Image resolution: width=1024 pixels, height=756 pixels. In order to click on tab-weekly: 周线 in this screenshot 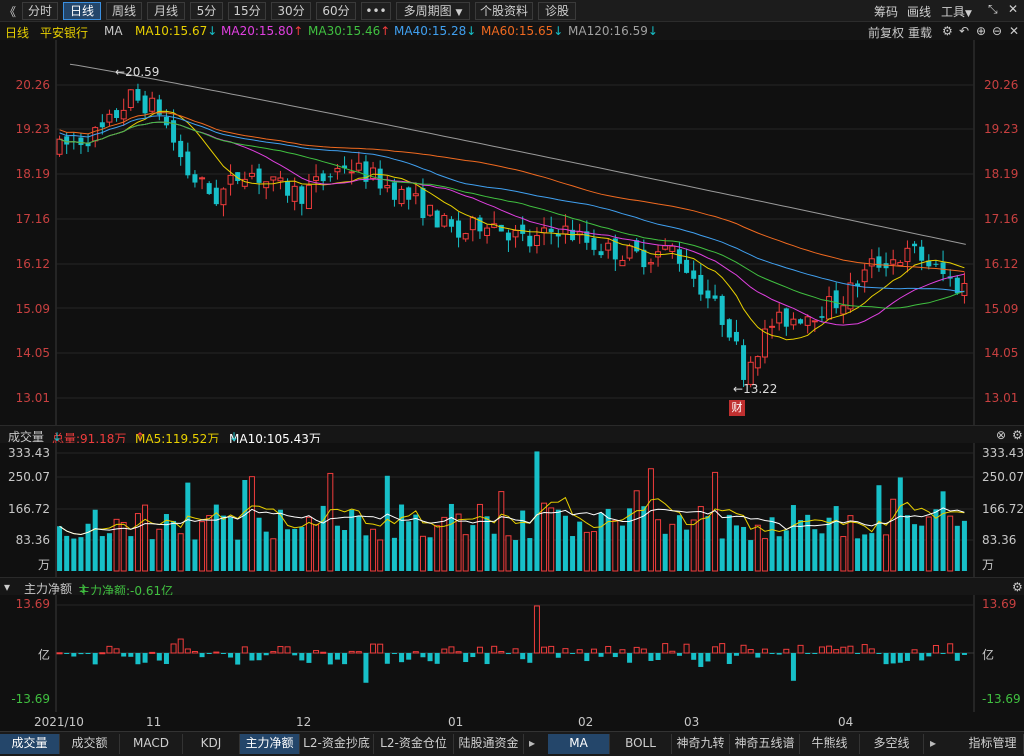, I will do `click(124, 11)`.